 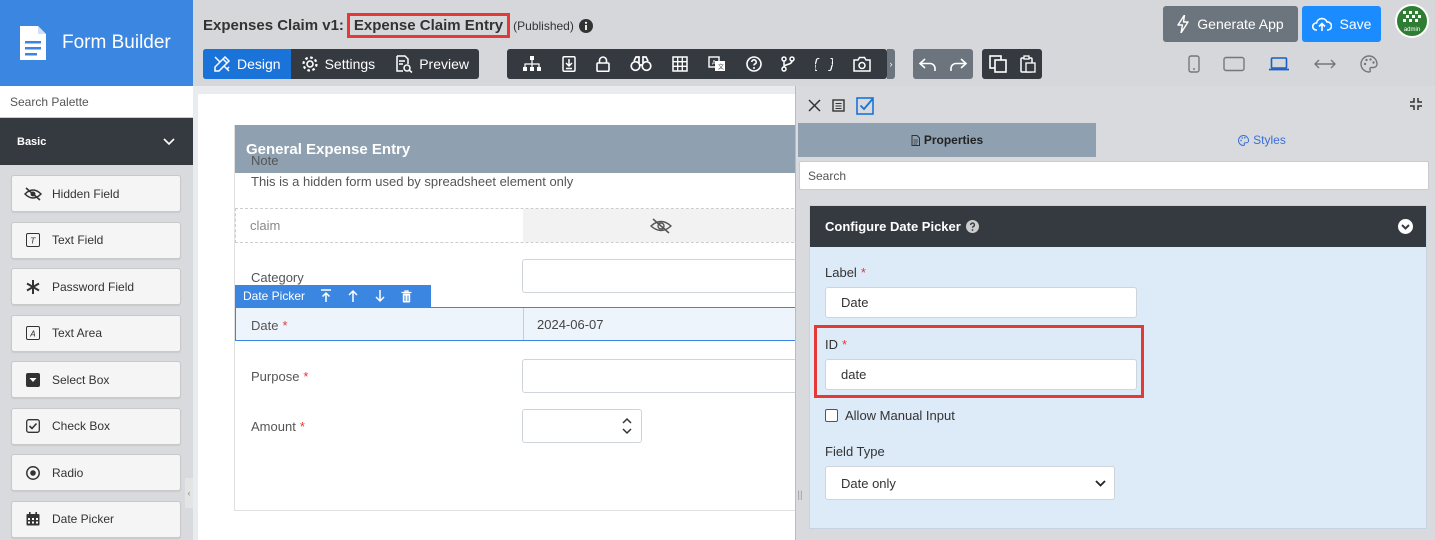 I want to click on document-search-icon, so click(x=404, y=64).